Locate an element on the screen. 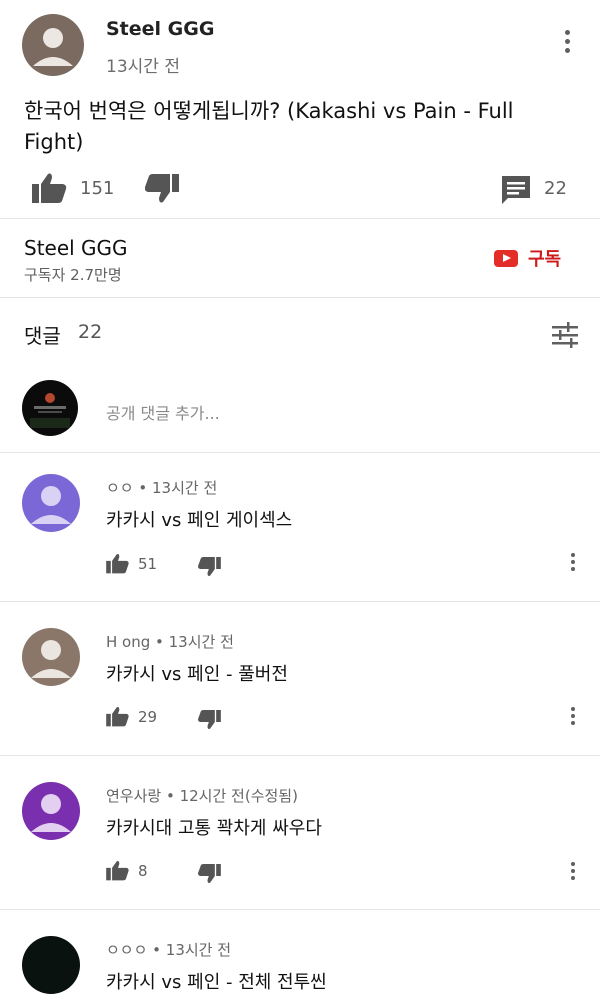  comment-meta: ㅇㅇ • 13시간 전 is located at coordinates (162, 488).